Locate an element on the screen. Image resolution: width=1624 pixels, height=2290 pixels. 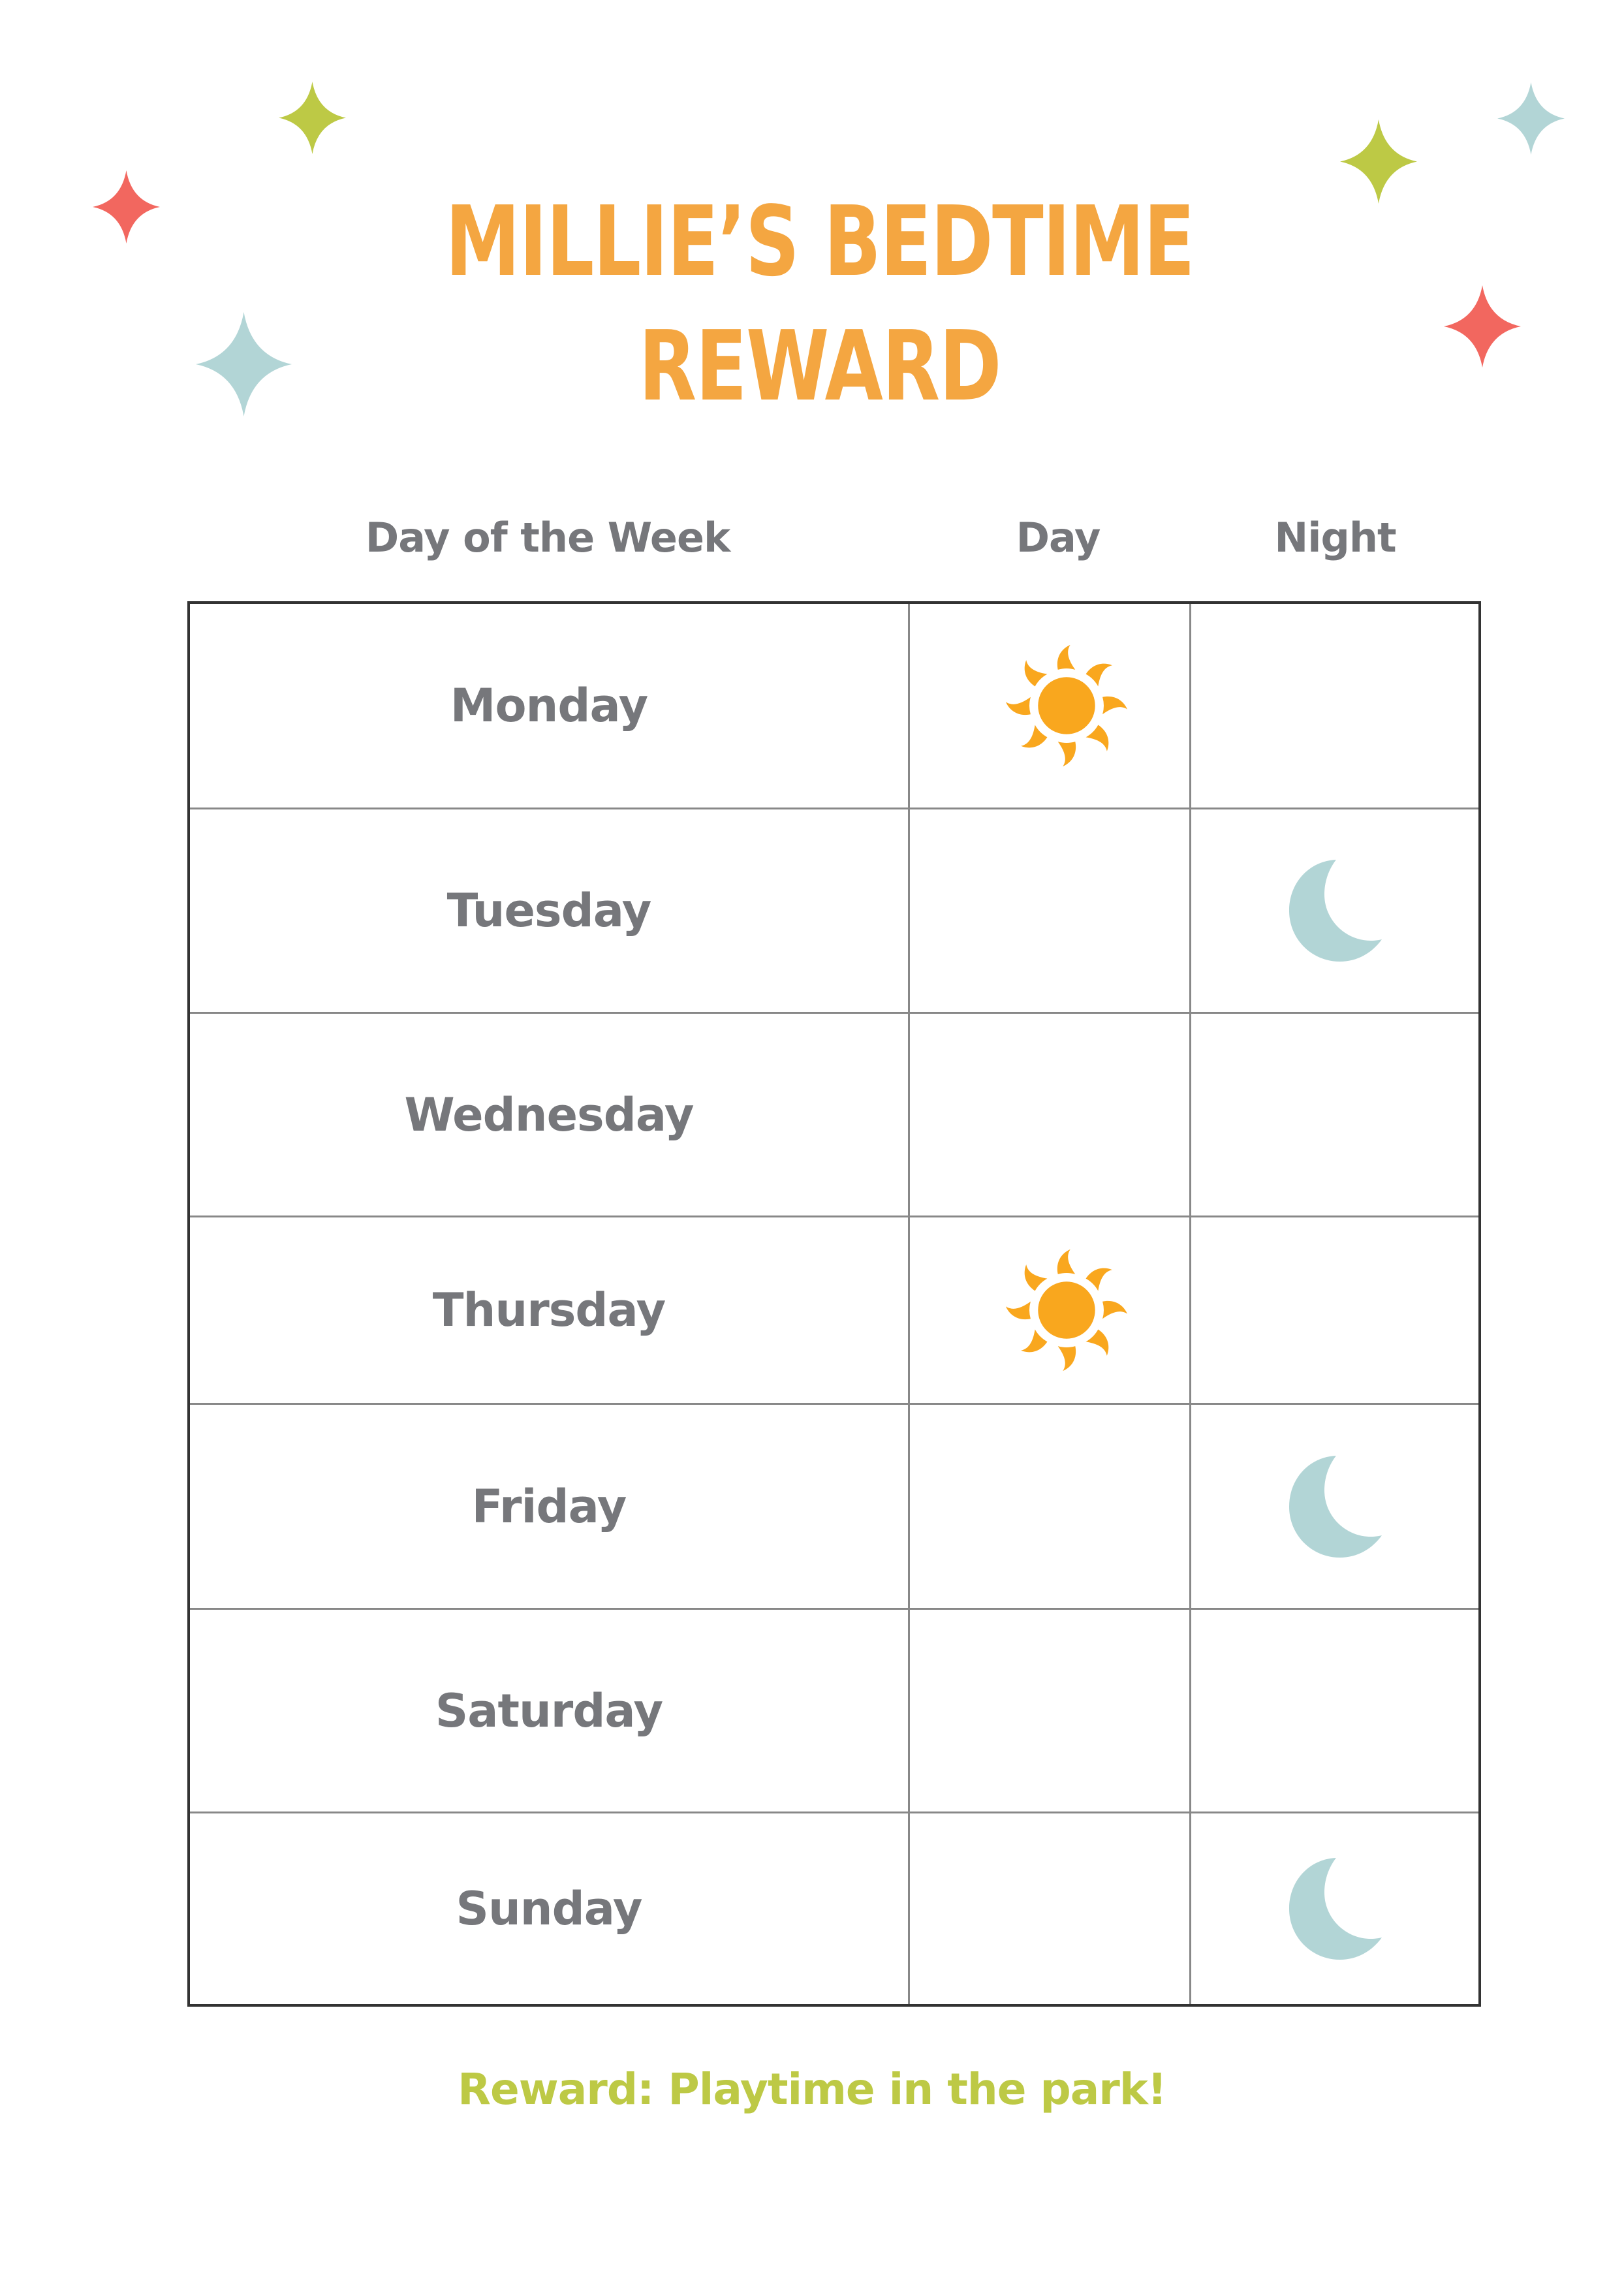
column-header-day: Day is located at coordinates (1058, 537).